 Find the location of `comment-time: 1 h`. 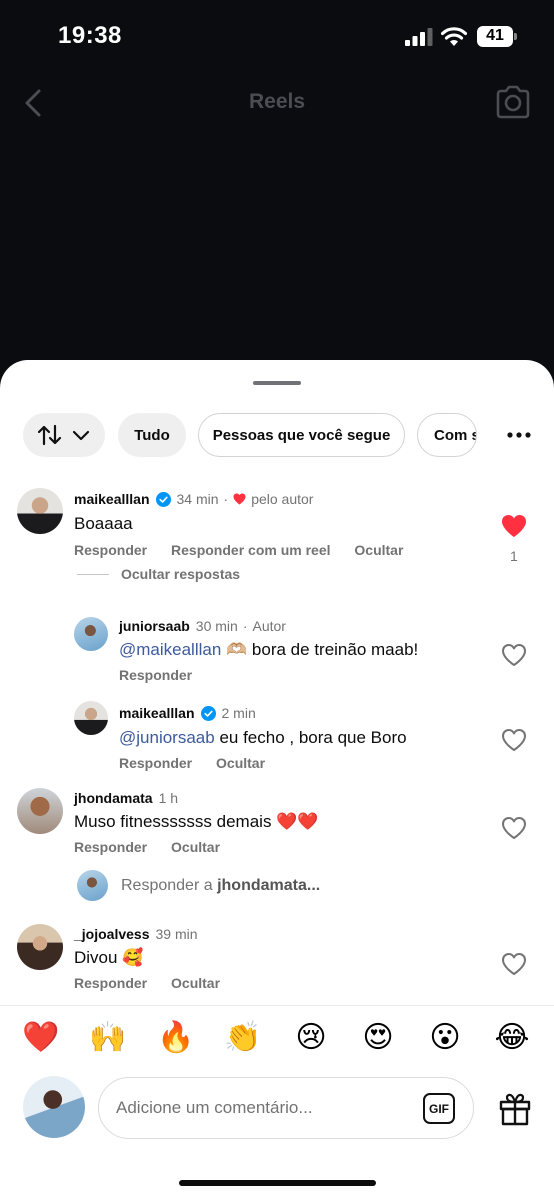

comment-time: 1 h is located at coordinates (168, 798).